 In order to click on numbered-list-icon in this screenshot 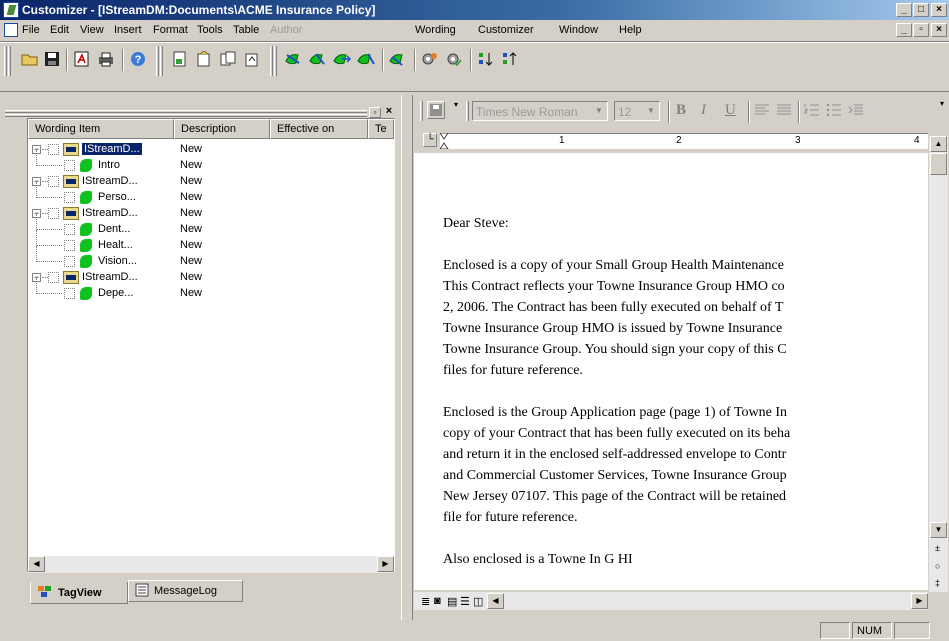, I will do `click(812, 111)`.